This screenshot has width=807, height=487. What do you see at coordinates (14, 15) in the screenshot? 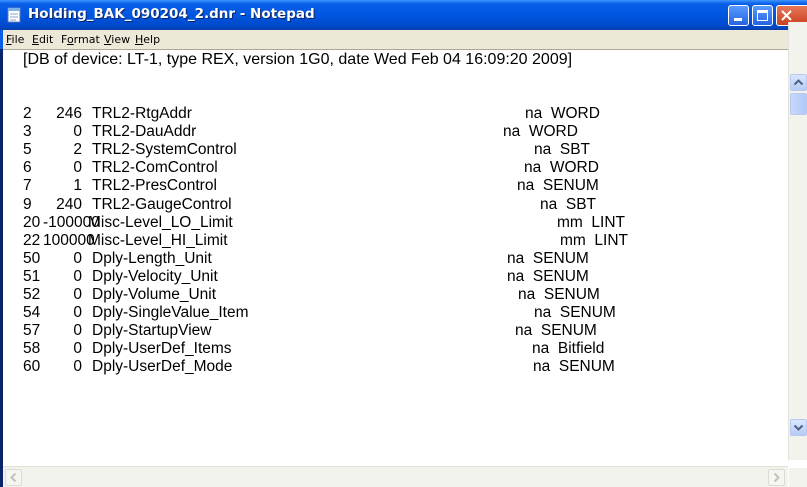
I see `notepad-icon` at bounding box center [14, 15].